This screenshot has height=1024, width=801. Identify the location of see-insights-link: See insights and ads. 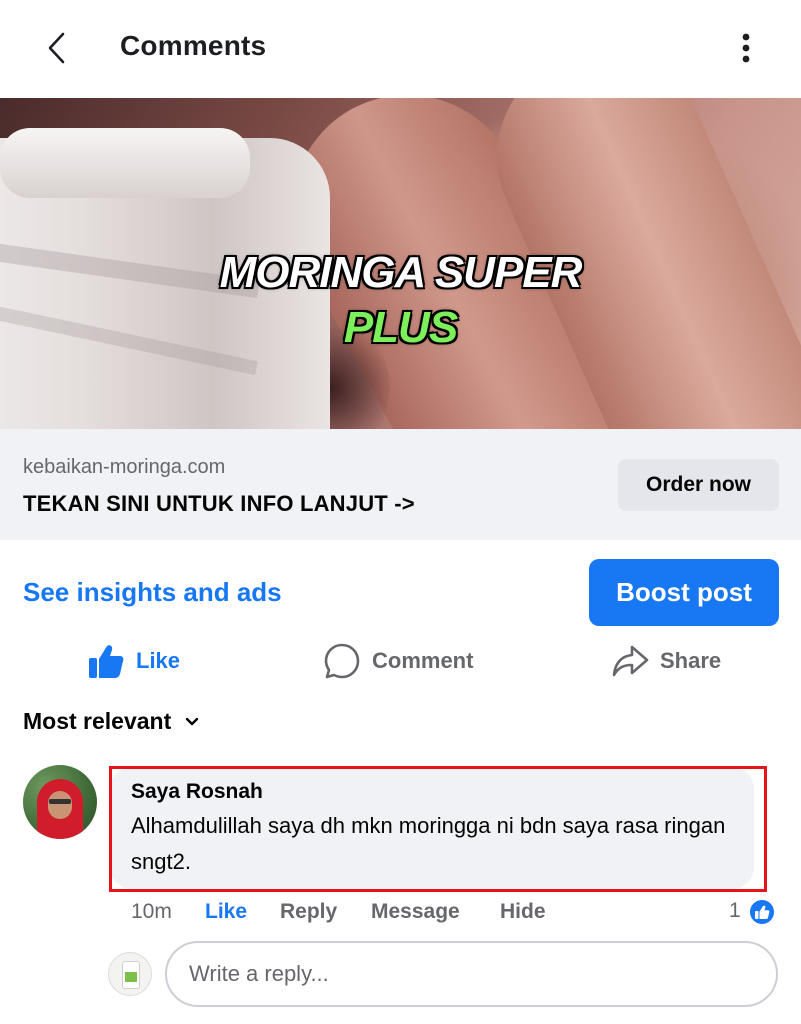
(152, 592).